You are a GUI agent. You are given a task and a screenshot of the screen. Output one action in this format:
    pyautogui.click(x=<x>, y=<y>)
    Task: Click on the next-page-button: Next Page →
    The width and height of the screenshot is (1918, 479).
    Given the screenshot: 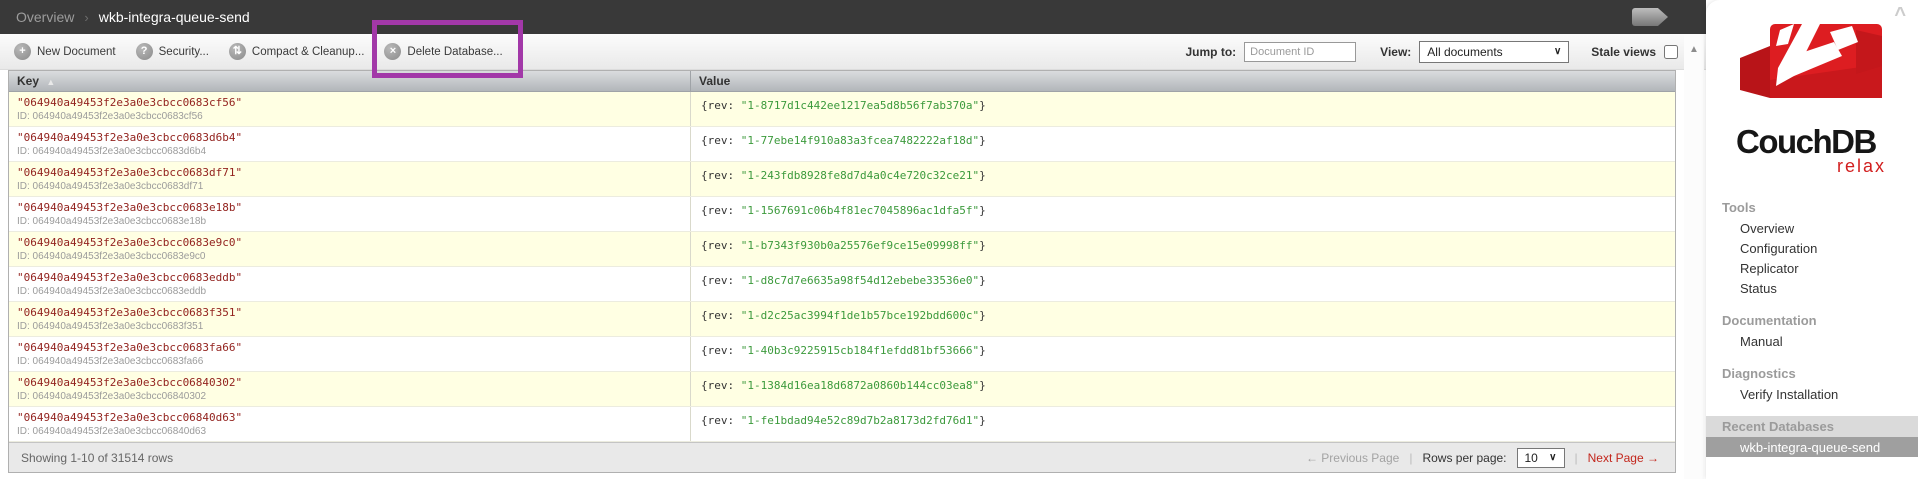 What is the action you would take?
    pyautogui.click(x=1623, y=458)
    